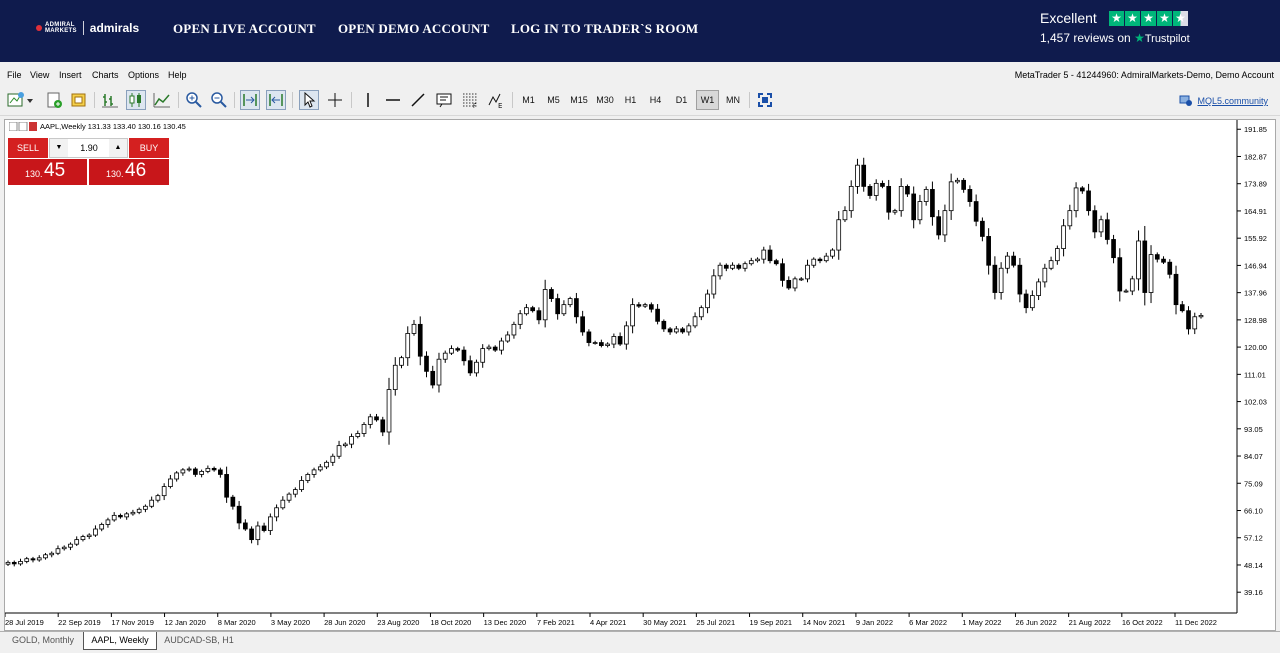 This screenshot has width=1280, height=653. Describe the element at coordinates (120, 641) in the screenshot. I see `tab-aapl-weekly: AAPL, Weekly` at that location.